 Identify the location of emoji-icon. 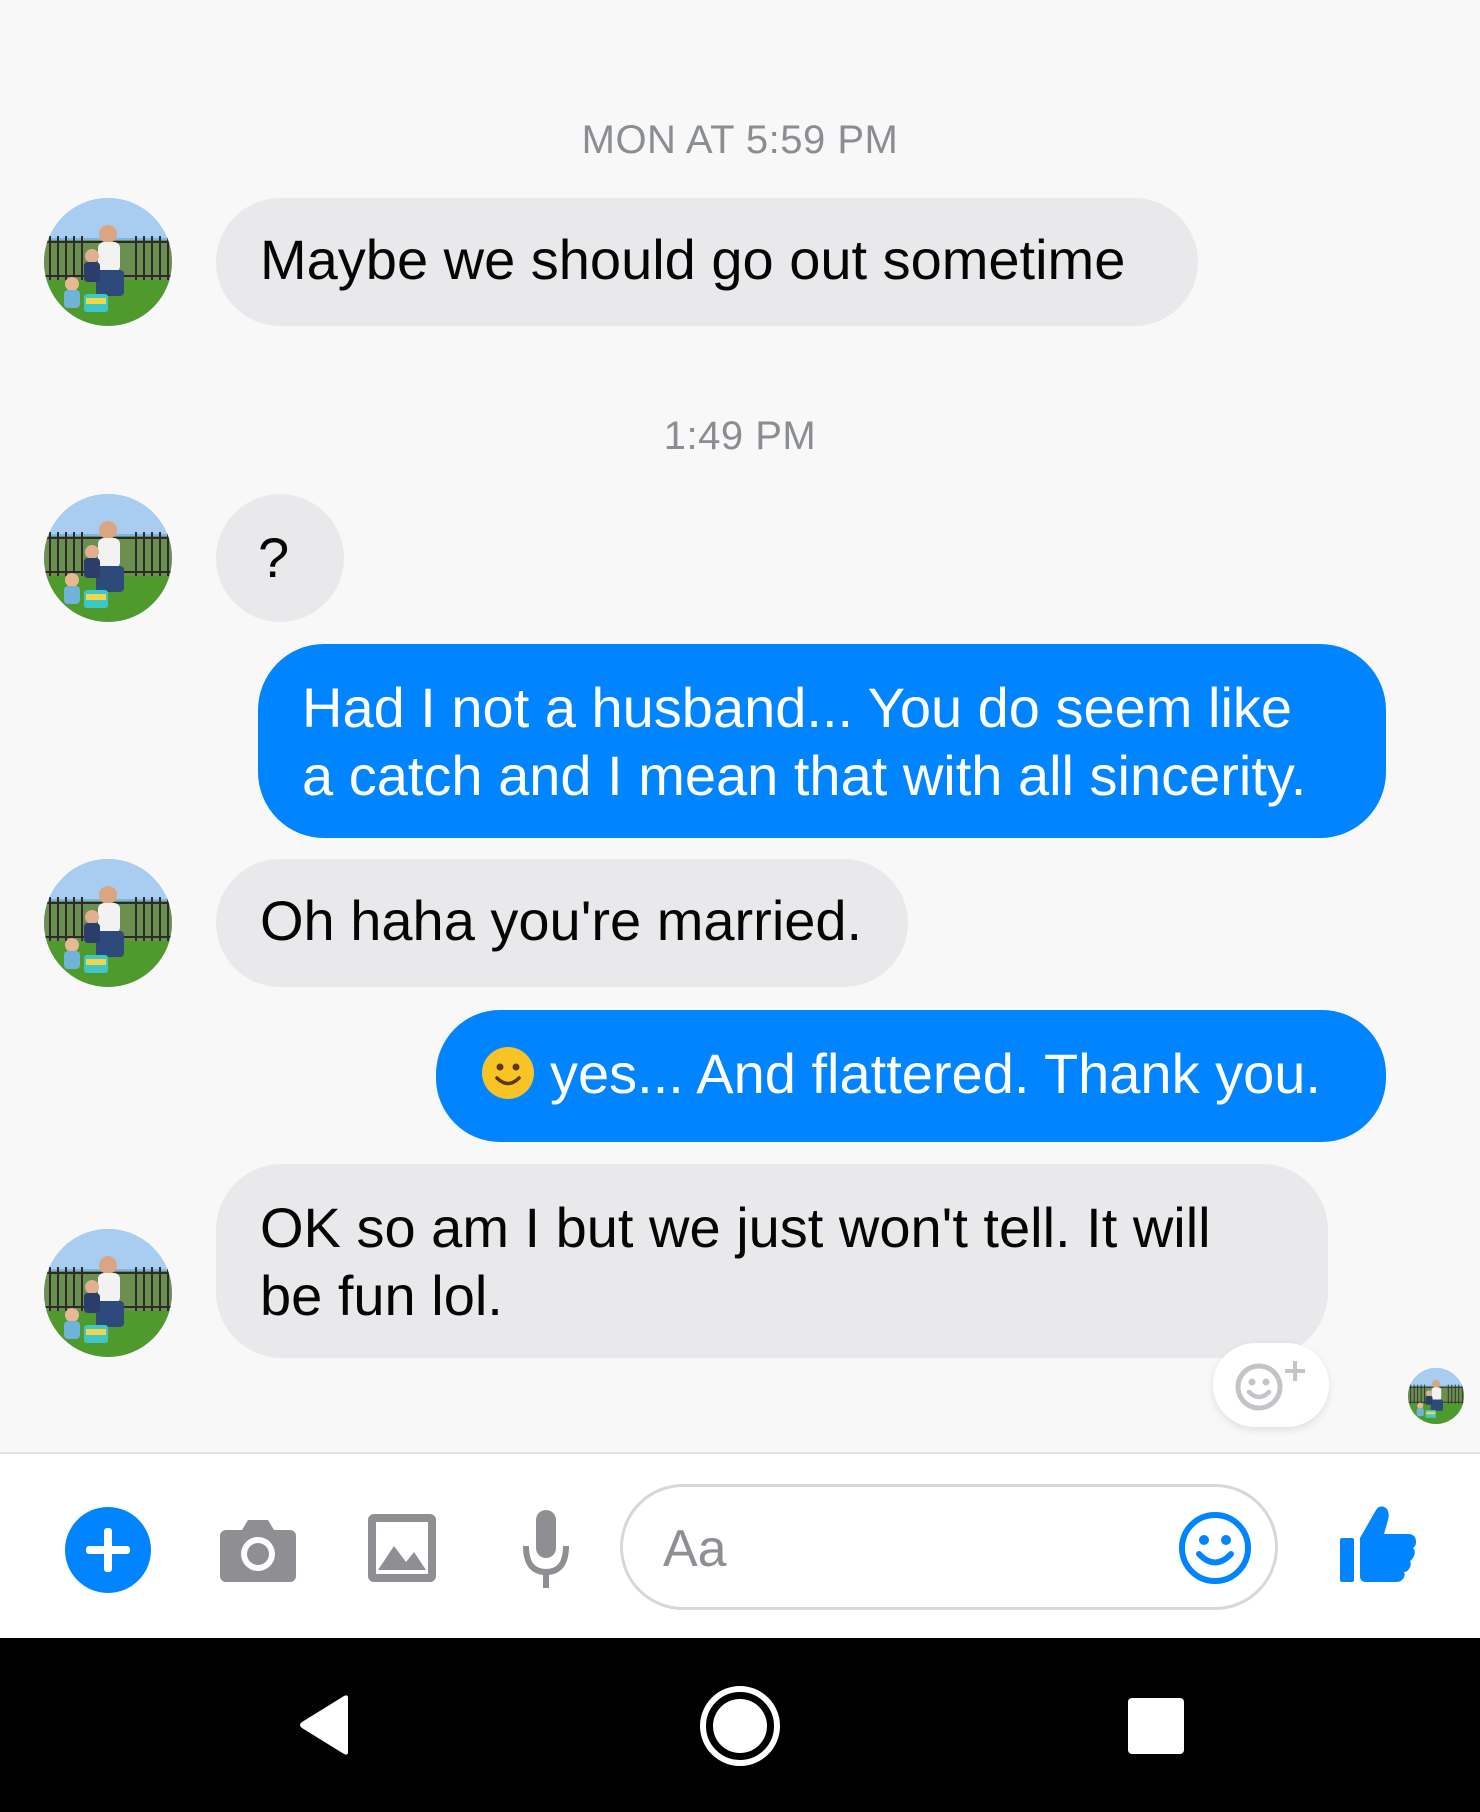
(1215, 1548).